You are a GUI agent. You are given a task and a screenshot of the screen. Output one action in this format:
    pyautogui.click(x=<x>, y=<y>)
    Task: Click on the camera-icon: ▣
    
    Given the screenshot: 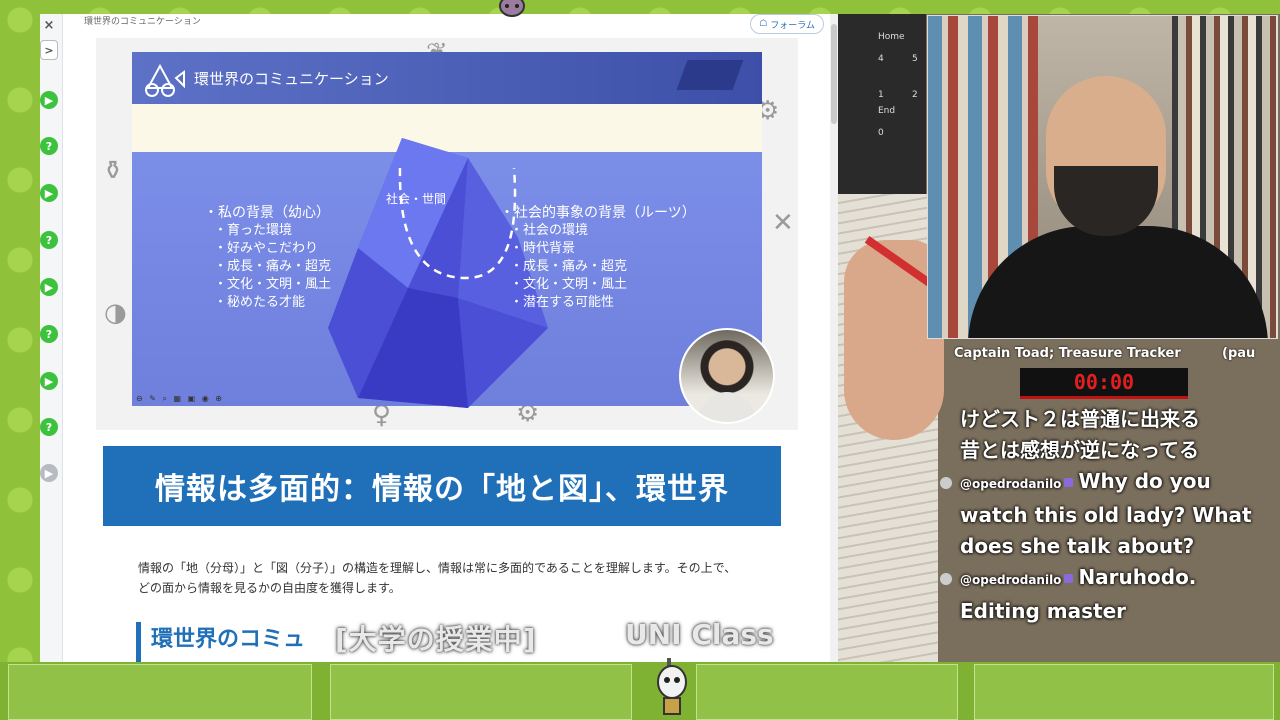 What is the action you would take?
    pyautogui.click(x=193, y=398)
    